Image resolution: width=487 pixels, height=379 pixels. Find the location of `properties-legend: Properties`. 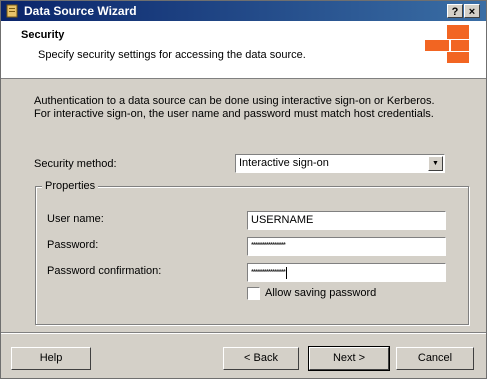

properties-legend: Properties is located at coordinates (70, 186).